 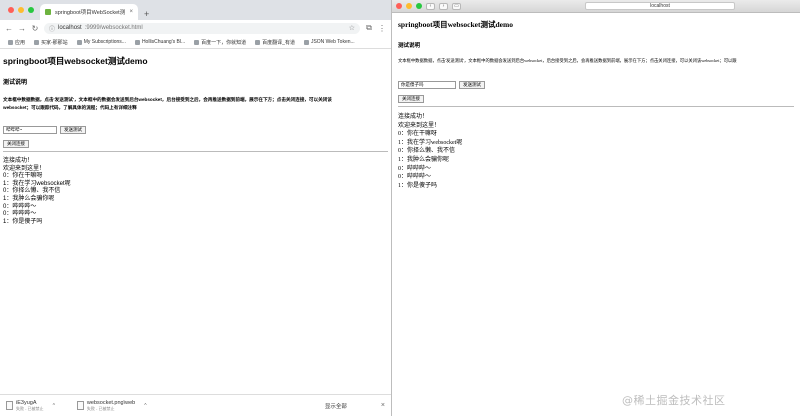 What do you see at coordinates (427, 85) in the screenshot?
I see `message-input: 你是傻子吗` at bounding box center [427, 85].